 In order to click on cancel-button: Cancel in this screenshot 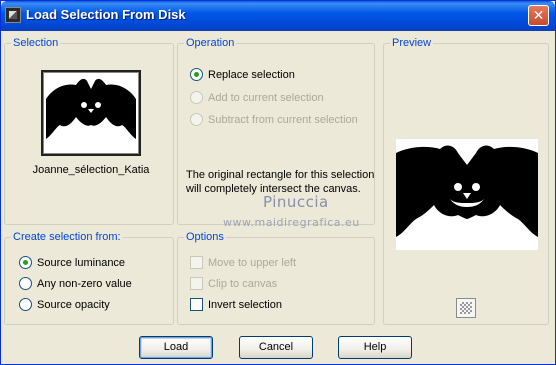, I will do `click(276, 347)`.